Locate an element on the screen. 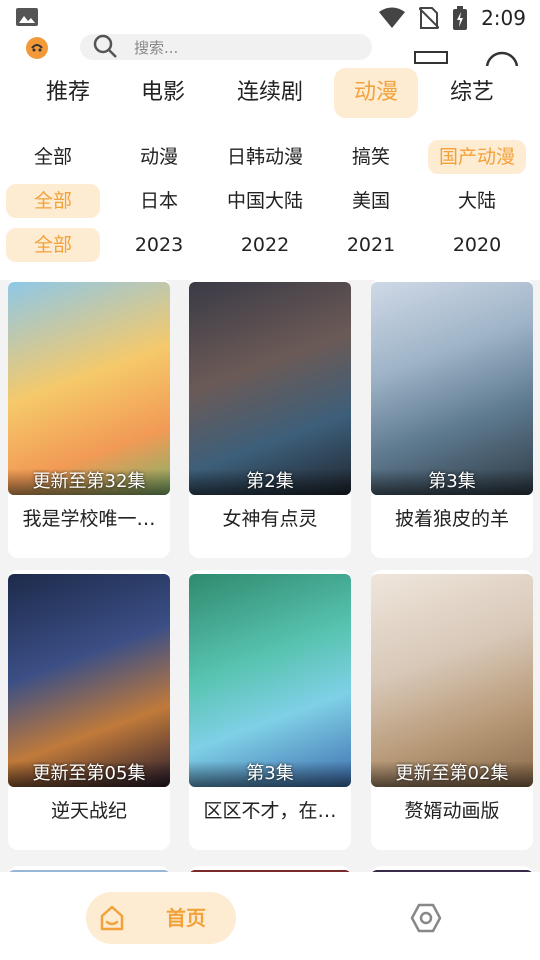 The height and width of the screenshot is (960, 540). tab-anime: 动漫 is located at coordinates (376, 93).